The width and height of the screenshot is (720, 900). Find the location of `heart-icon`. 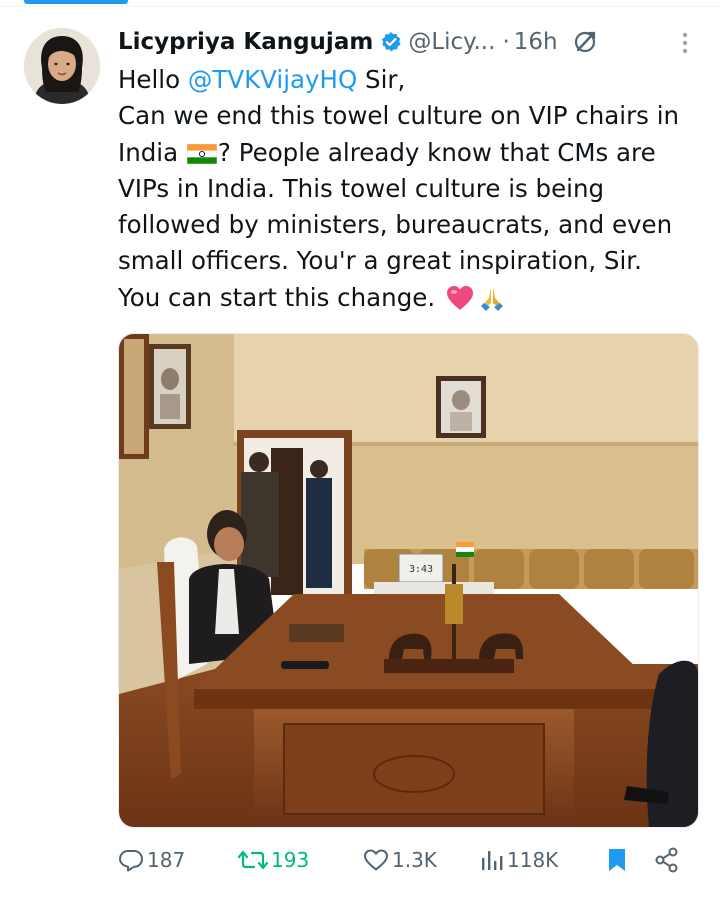

heart-icon is located at coordinates (460, 298).